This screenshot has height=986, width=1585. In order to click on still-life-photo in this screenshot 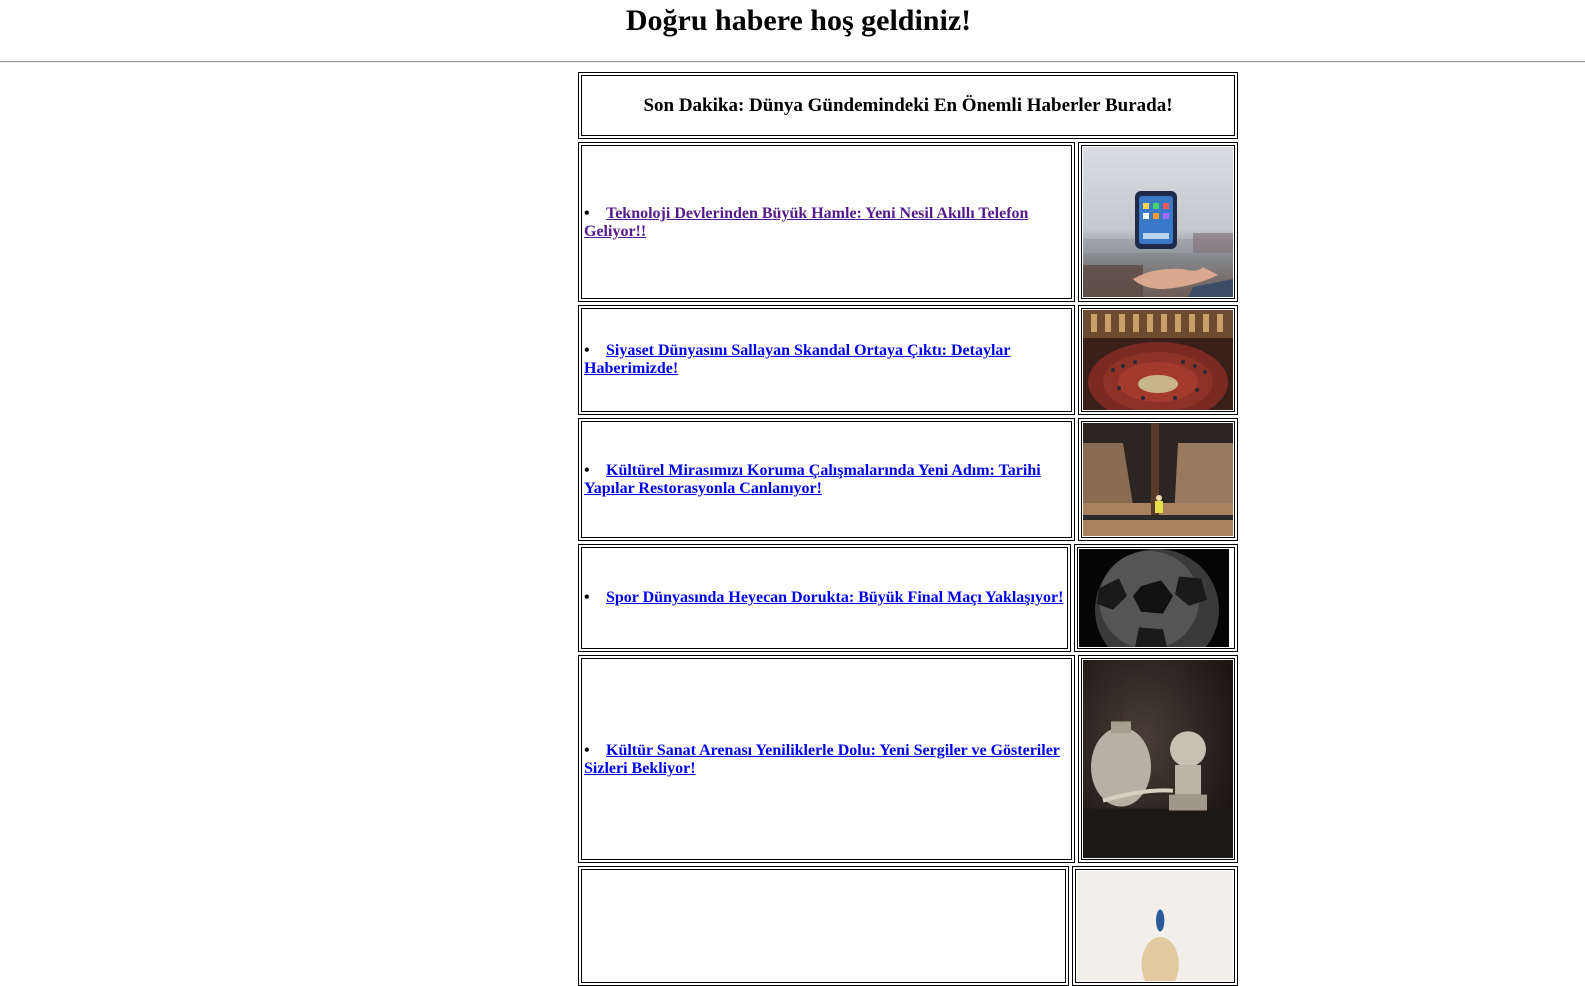, I will do `click(1158, 759)`.